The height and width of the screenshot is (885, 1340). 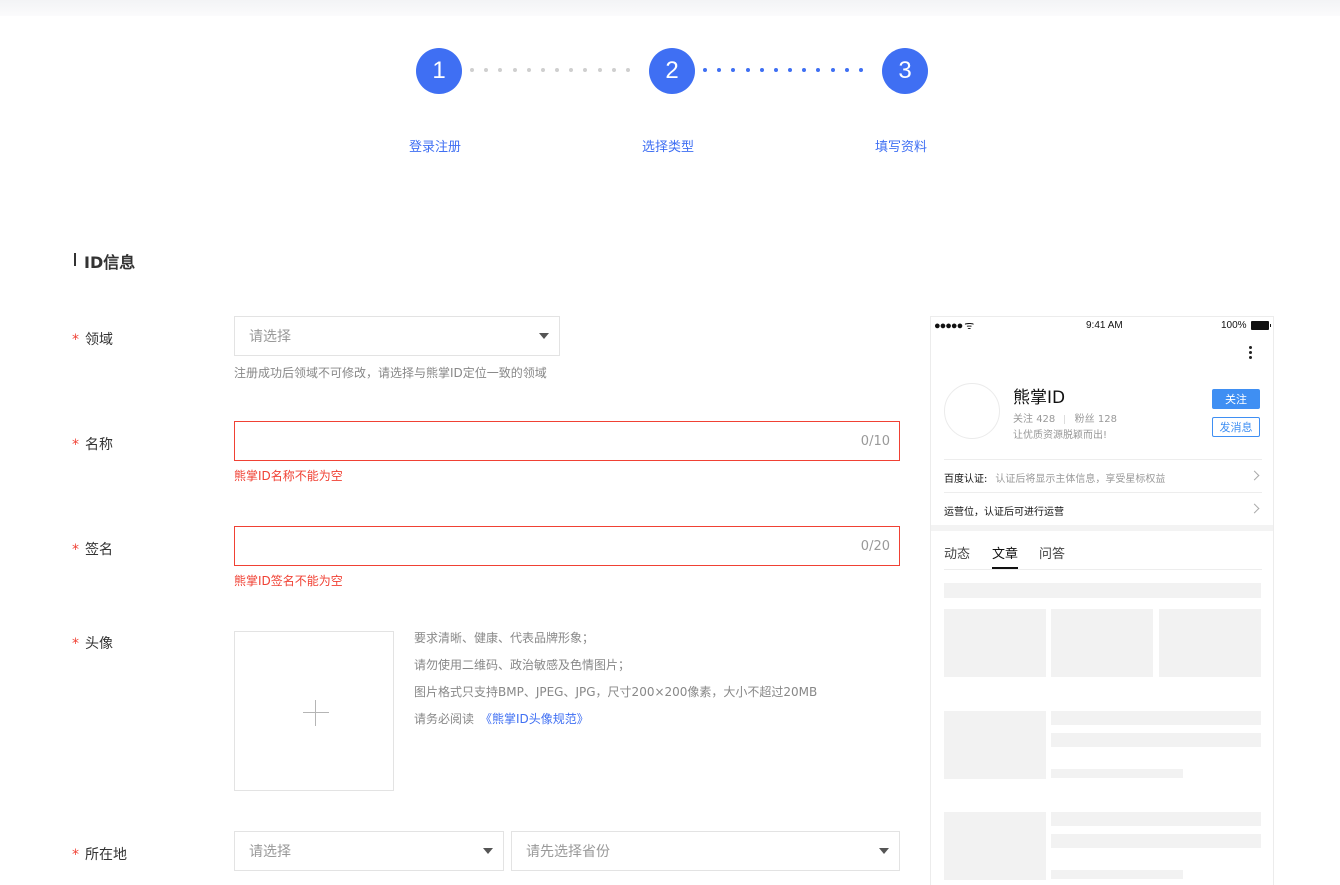 I want to click on signature-label-text: 签名, so click(x=99, y=550).